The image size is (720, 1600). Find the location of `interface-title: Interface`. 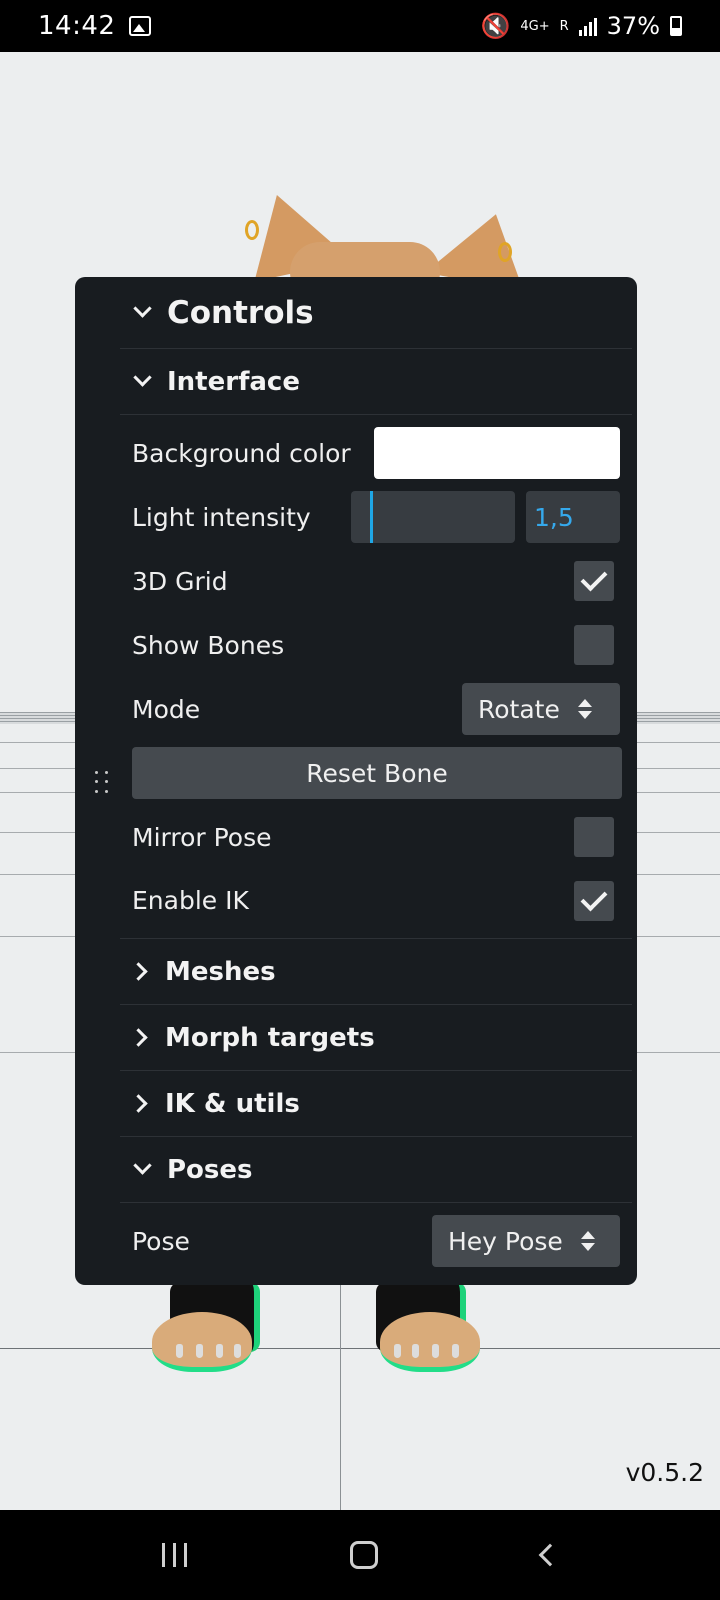

interface-title: Interface is located at coordinates (233, 381).